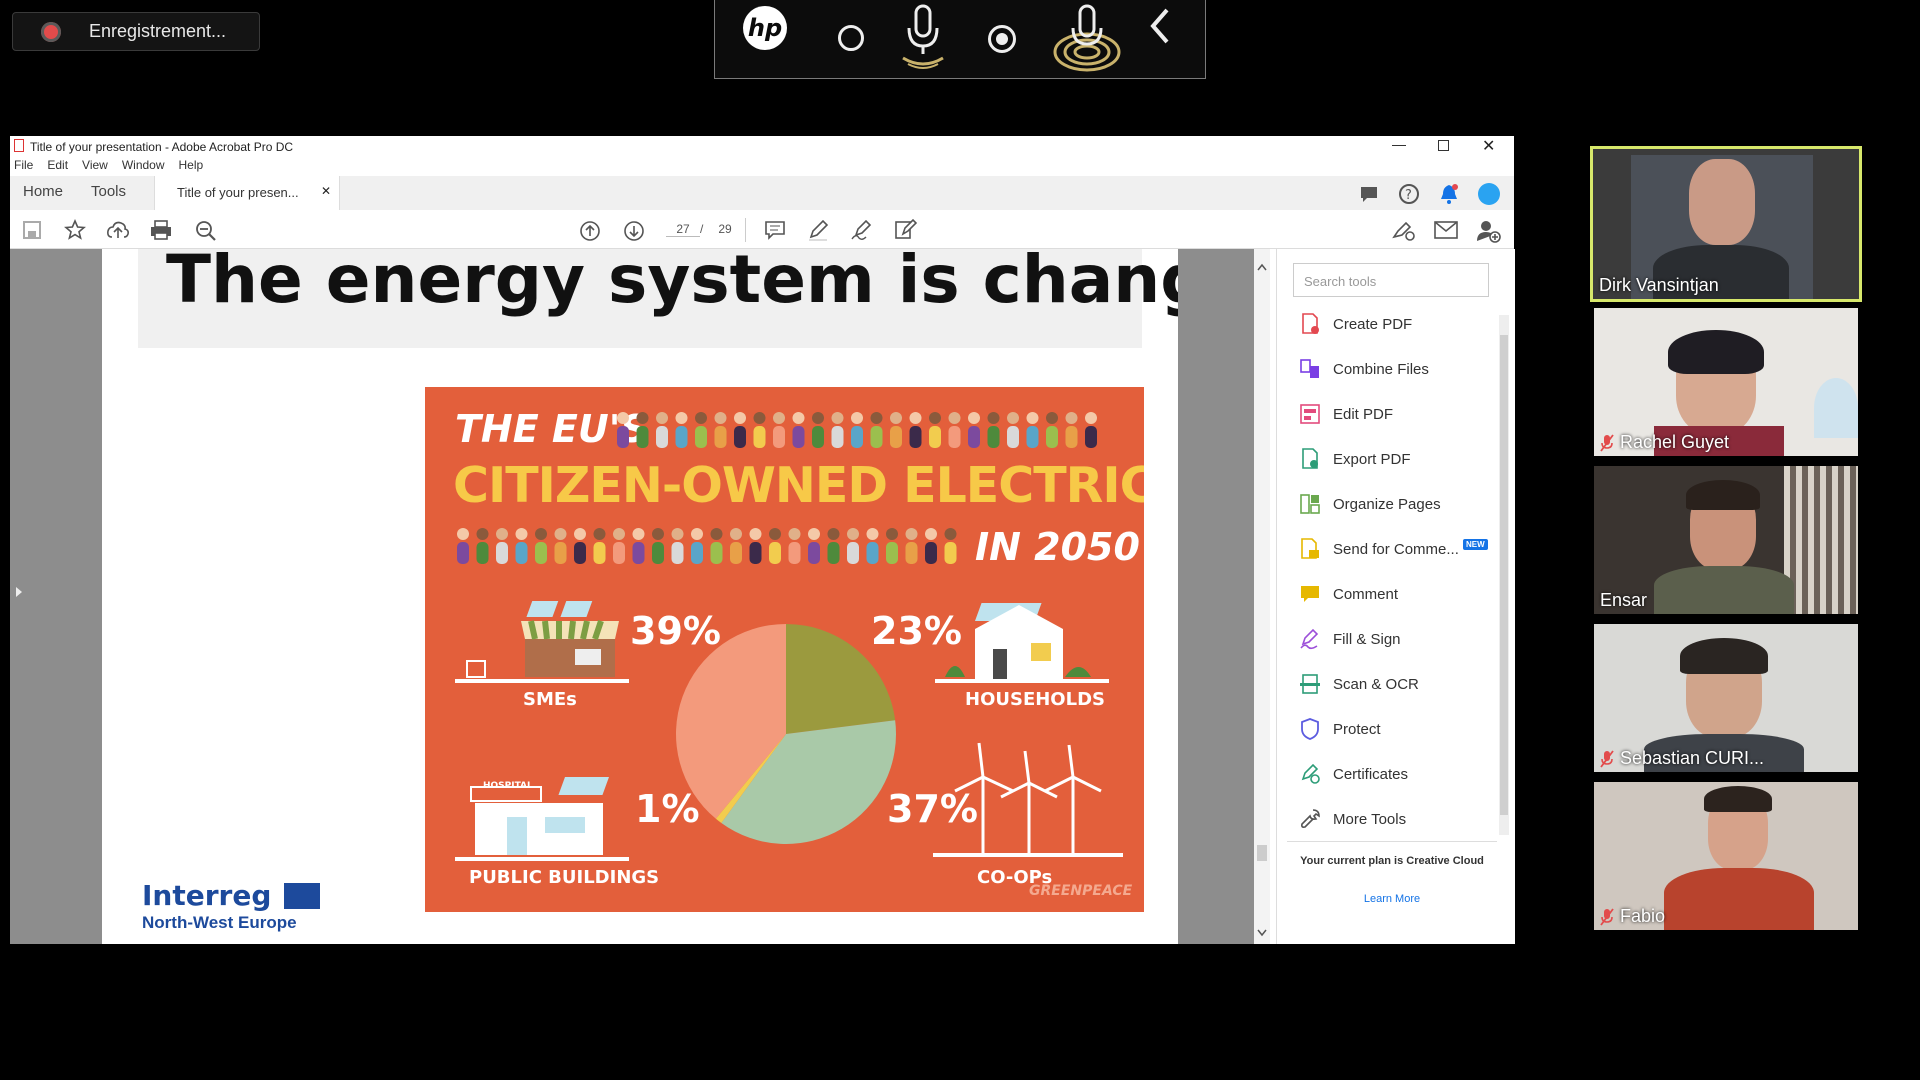  What do you see at coordinates (1391, 280) in the screenshot?
I see `search-tools-input: Search tools` at bounding box center [1391, 280].